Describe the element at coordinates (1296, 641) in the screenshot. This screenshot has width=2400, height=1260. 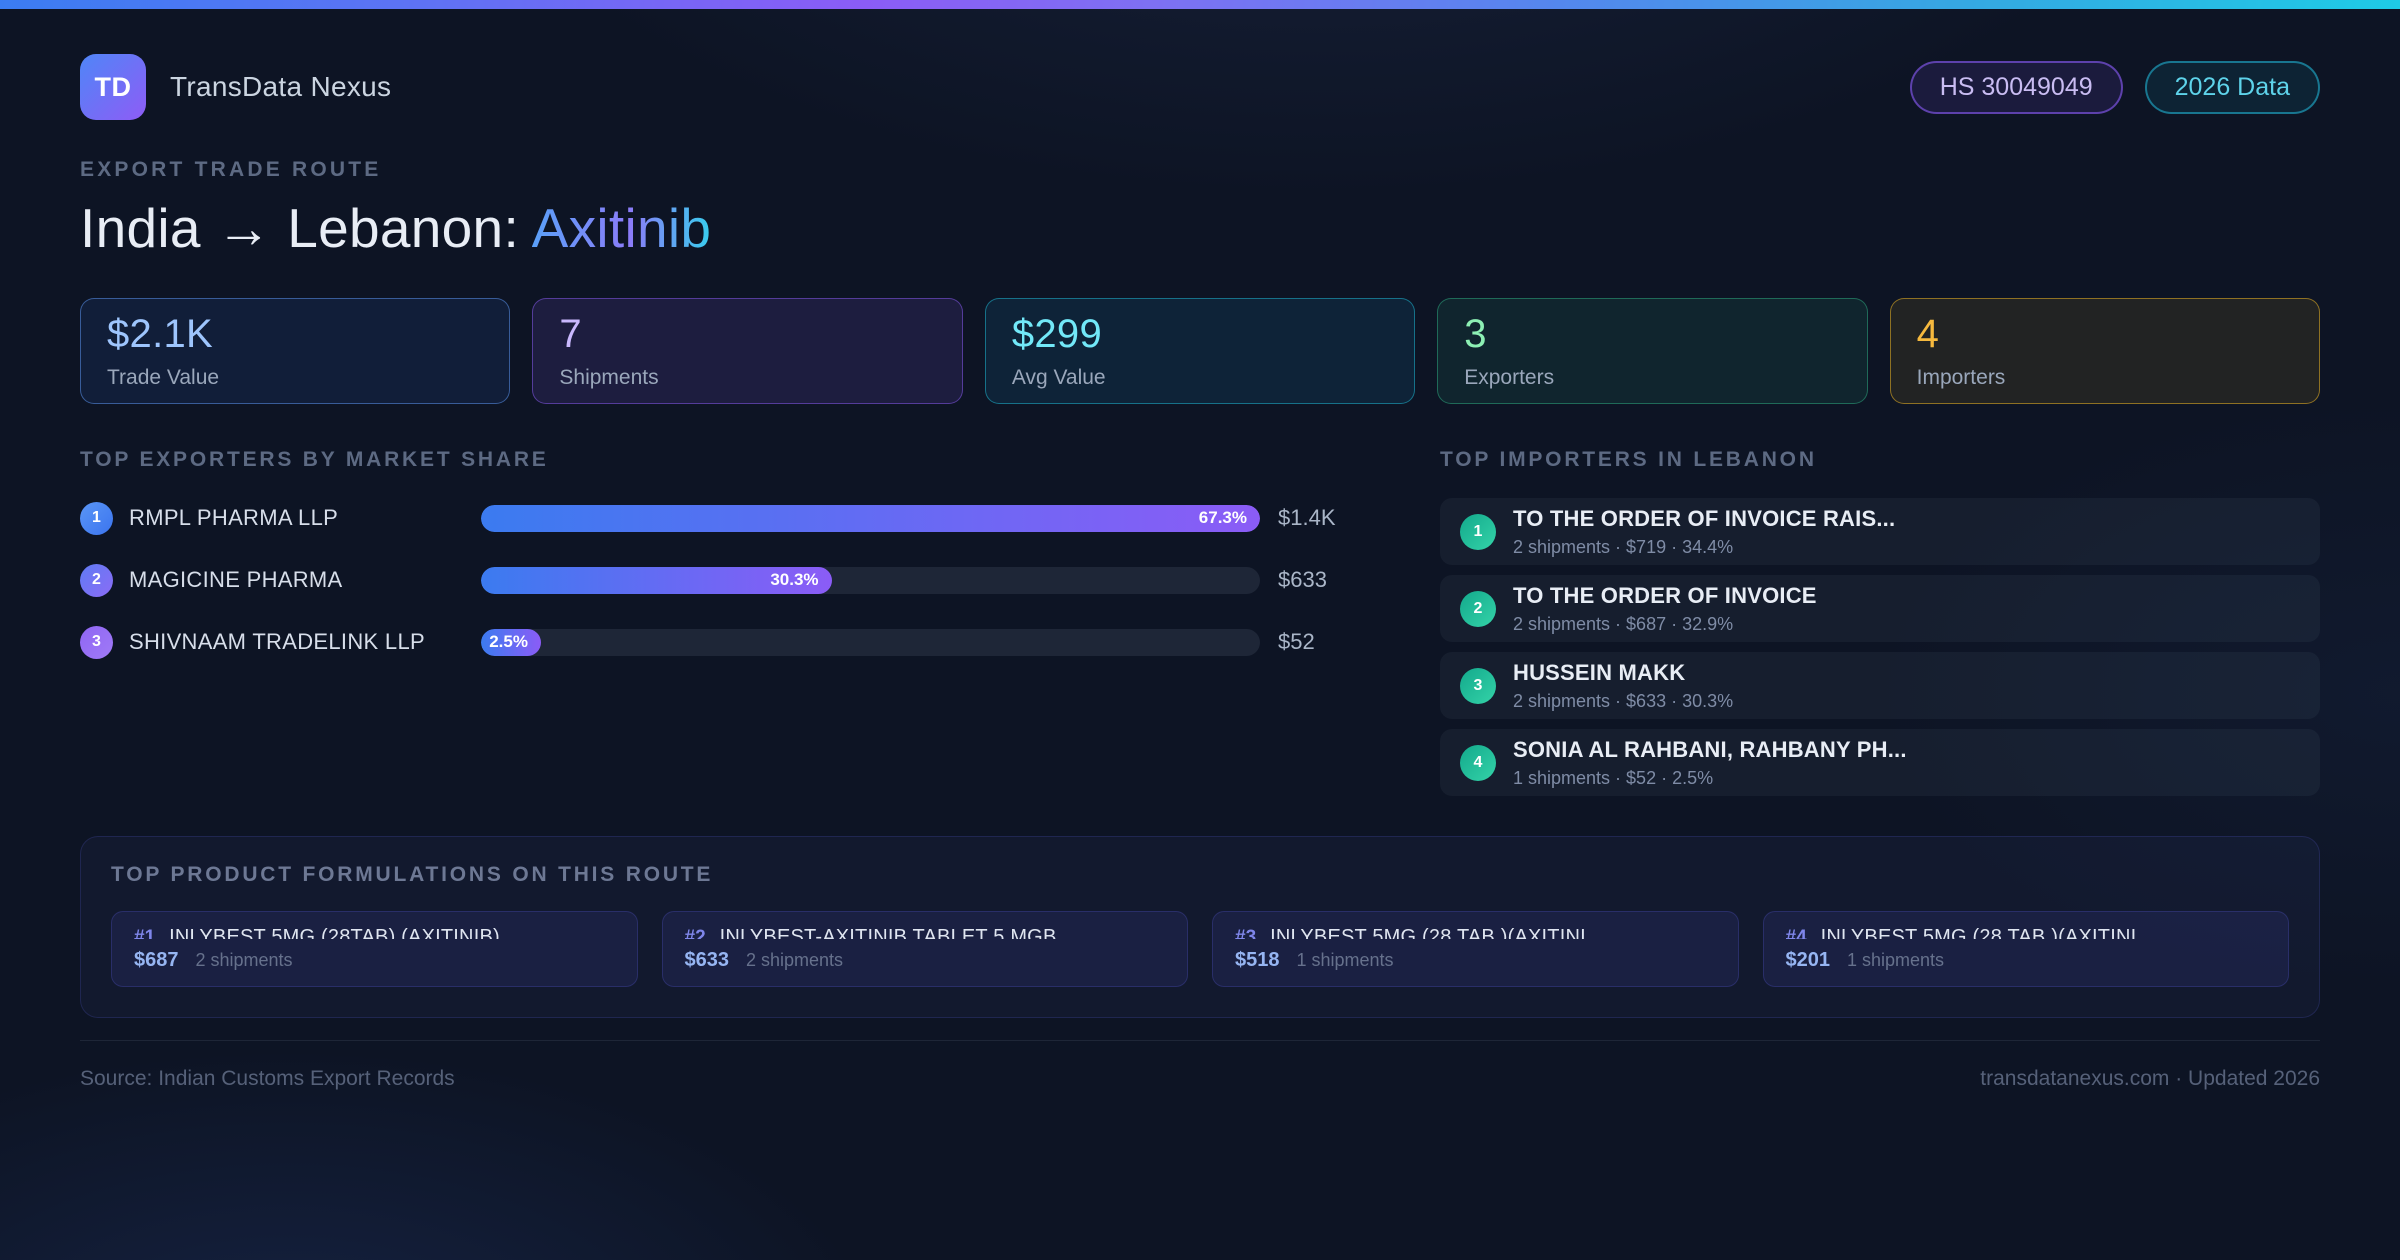
I see `exporter-value: $52` at that location.